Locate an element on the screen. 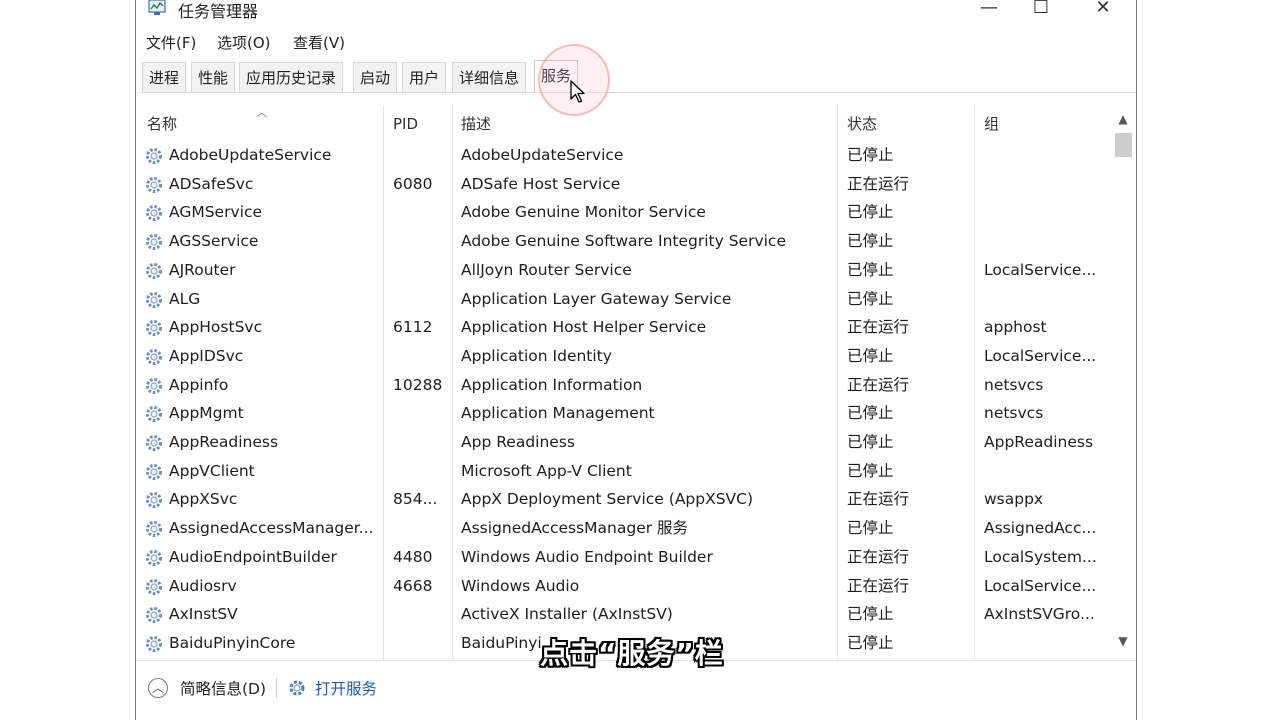  cell-name: AppXSvc is located at coordinates (203, 499).